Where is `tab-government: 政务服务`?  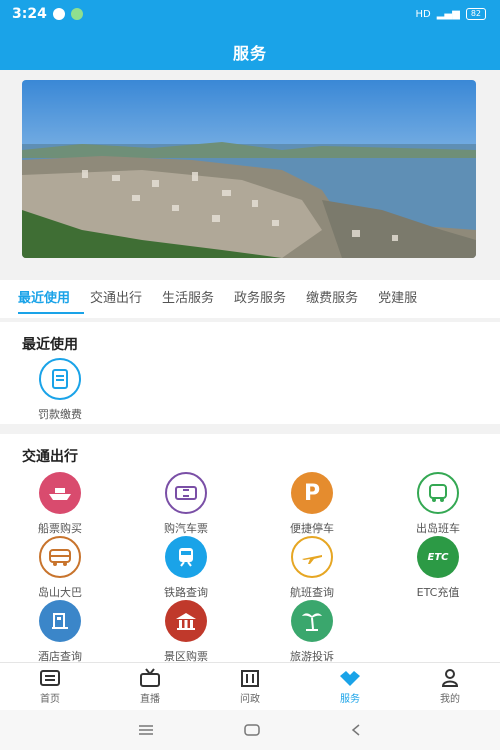
tab-government: 政务服务 is located at coordinates (260, 299).